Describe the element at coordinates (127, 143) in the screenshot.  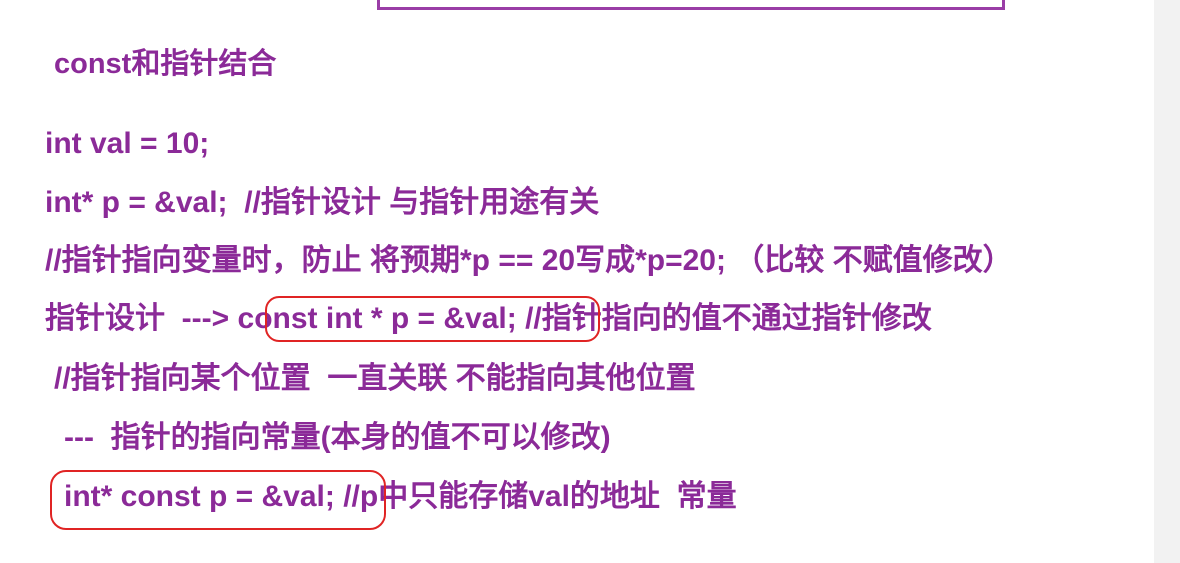
I see `code-line-1: int val = 10;` at that location.